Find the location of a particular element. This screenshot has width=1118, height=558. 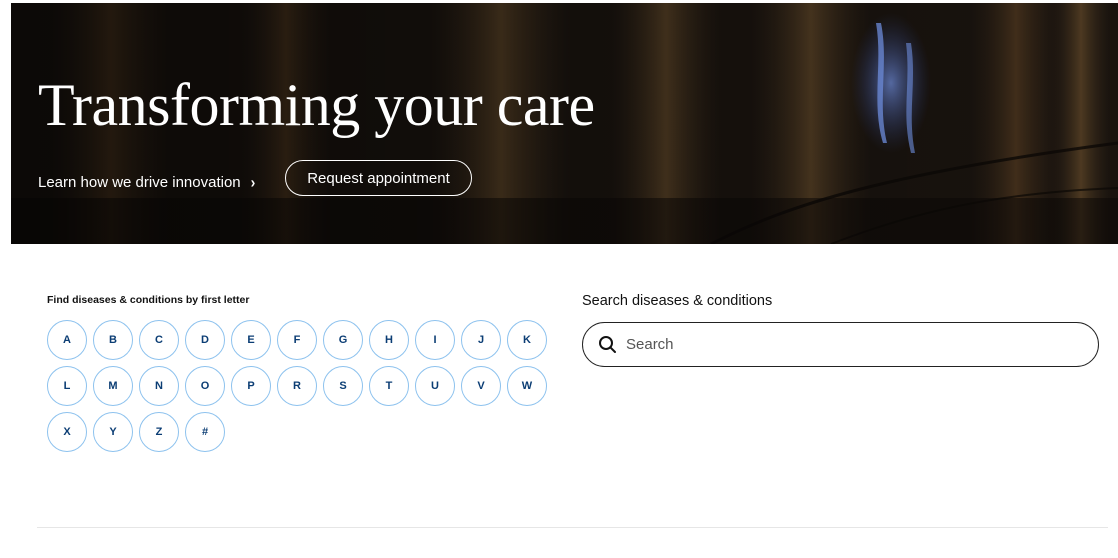

letter-button-j: J is located at coordinates (481, 340).